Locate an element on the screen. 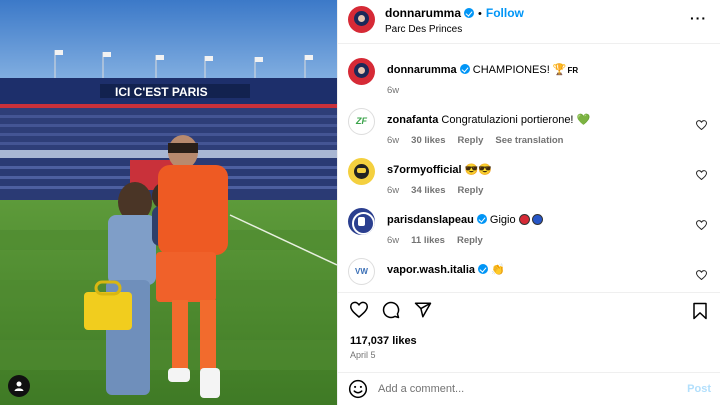  clap-emoji: 👏 is located at coordinates (498, 270).